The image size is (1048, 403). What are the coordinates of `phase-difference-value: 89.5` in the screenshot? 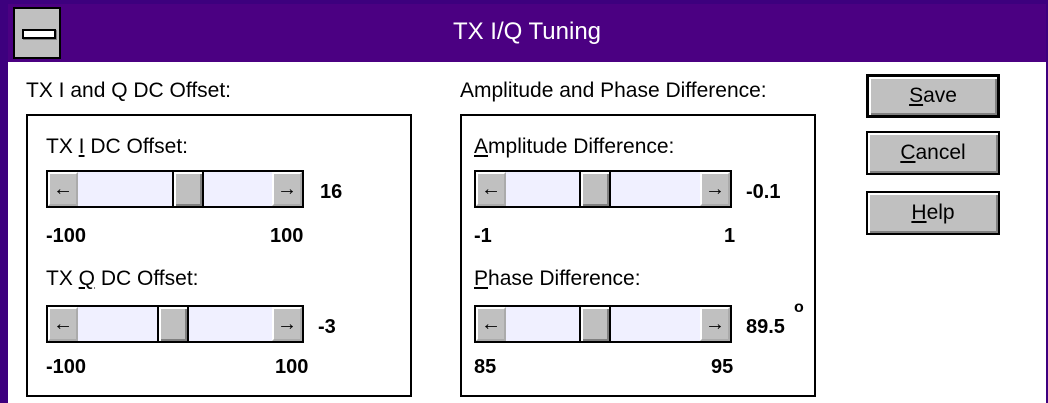 It's located at (765, 327).